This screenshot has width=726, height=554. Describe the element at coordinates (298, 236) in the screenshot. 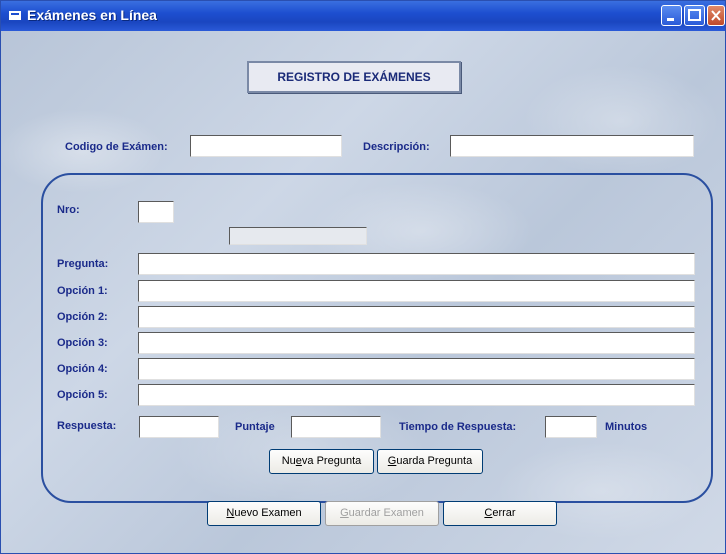

I see `status-field` at that location.